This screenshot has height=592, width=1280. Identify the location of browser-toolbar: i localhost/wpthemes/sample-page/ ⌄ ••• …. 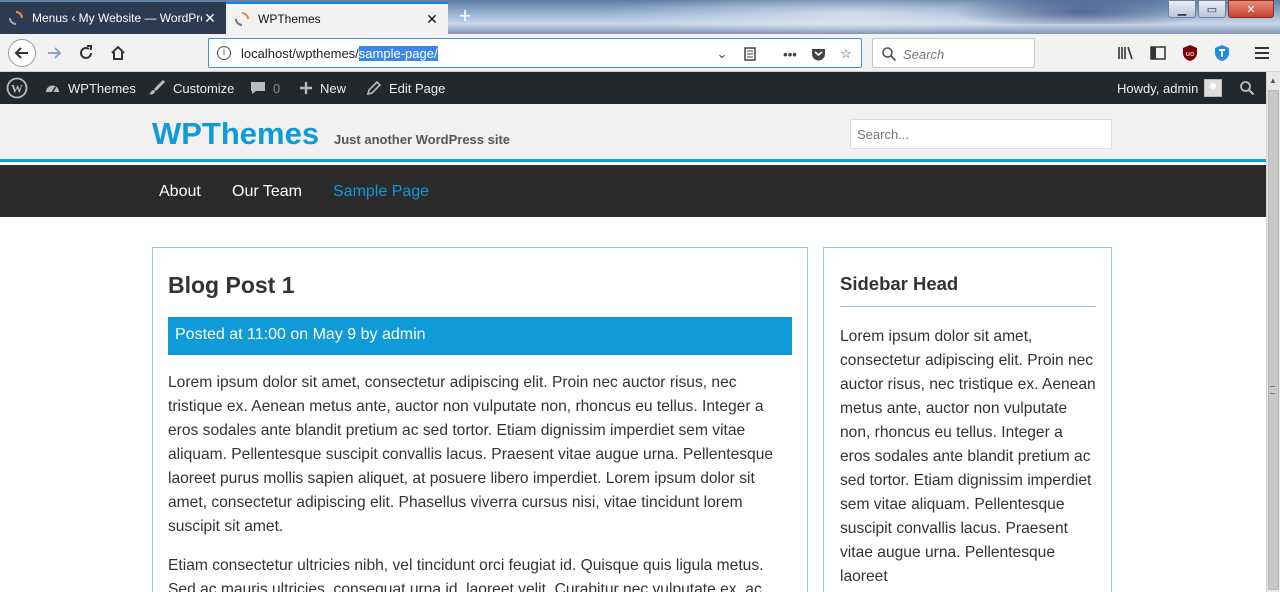
(640, 53).